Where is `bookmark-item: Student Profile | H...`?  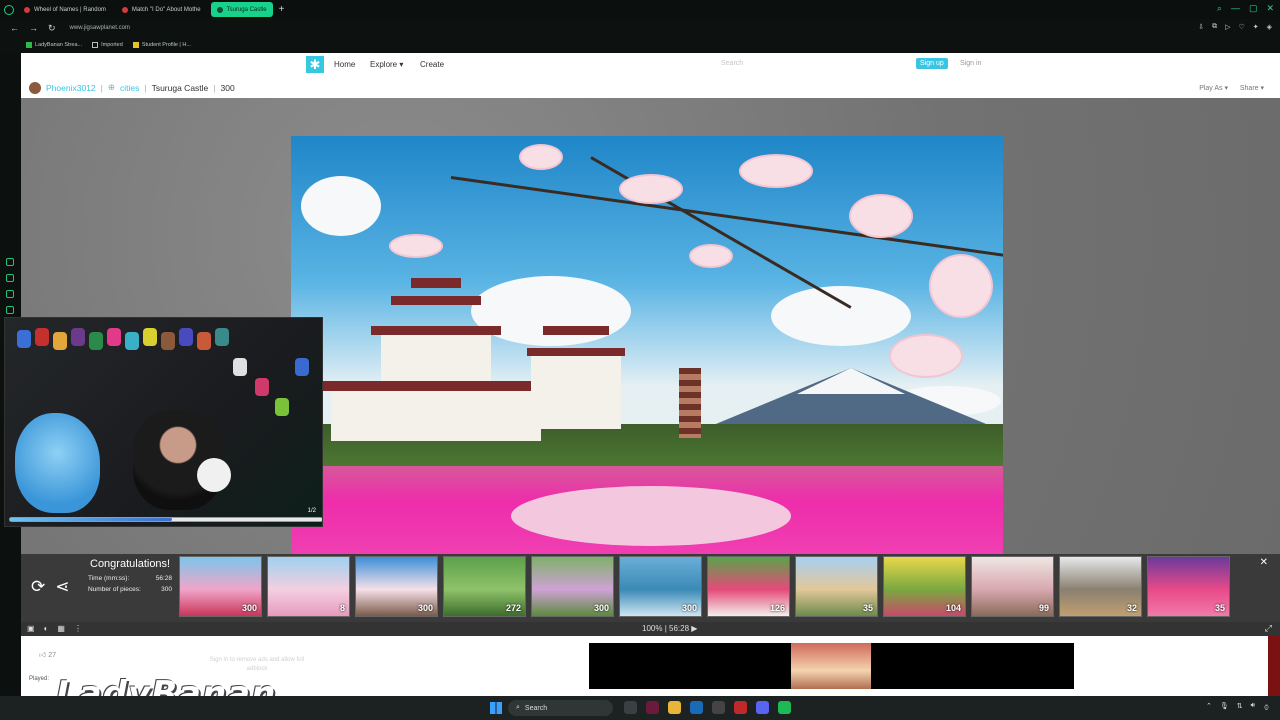 bookmark-item: Student Profile | H... is located at coordinates (161, 45).